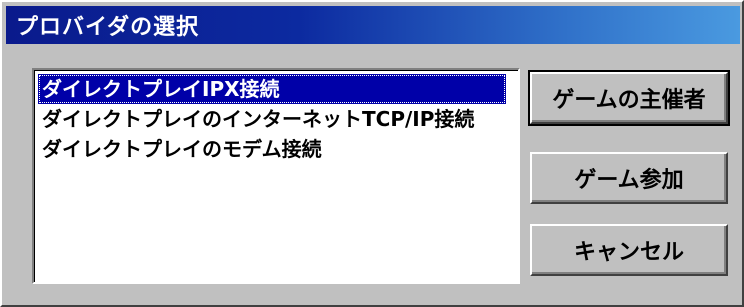 This screenshot has width=744, height=307. I want to click on provider-item-ipx: ダイレクトプレイIPX接続, so click(272, 89).